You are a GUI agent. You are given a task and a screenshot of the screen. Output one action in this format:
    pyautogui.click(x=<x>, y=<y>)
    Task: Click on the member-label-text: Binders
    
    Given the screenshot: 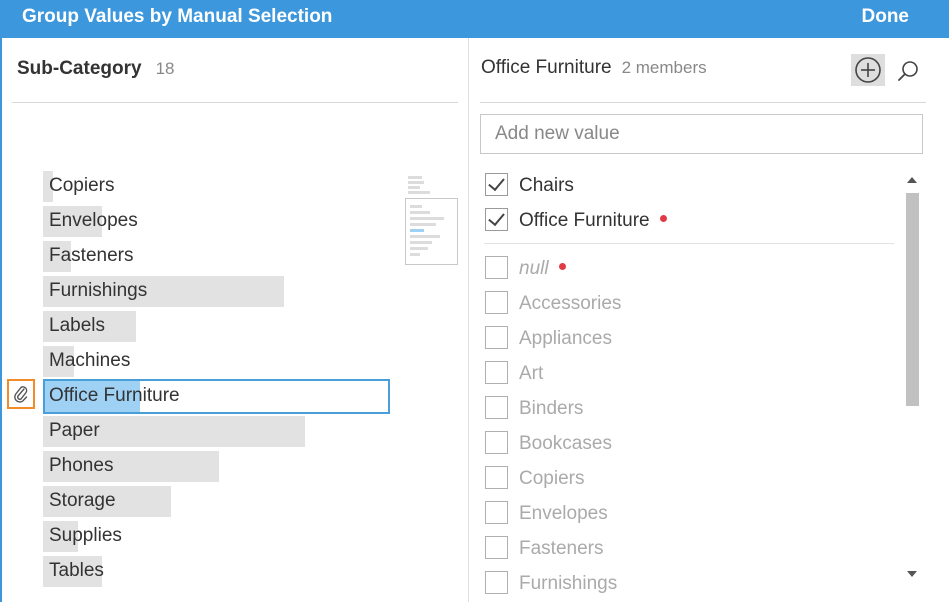 What is the action you would take?
    pyautogui.click(x=551, y=408)
    